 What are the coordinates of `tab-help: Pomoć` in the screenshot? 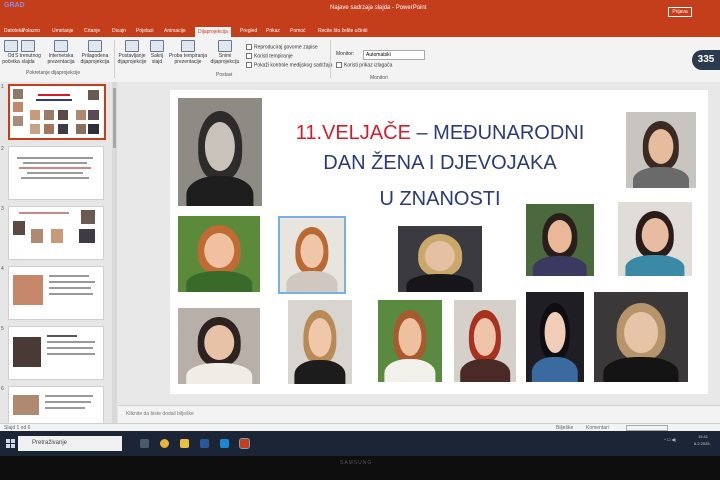 It's located at (298, 31).